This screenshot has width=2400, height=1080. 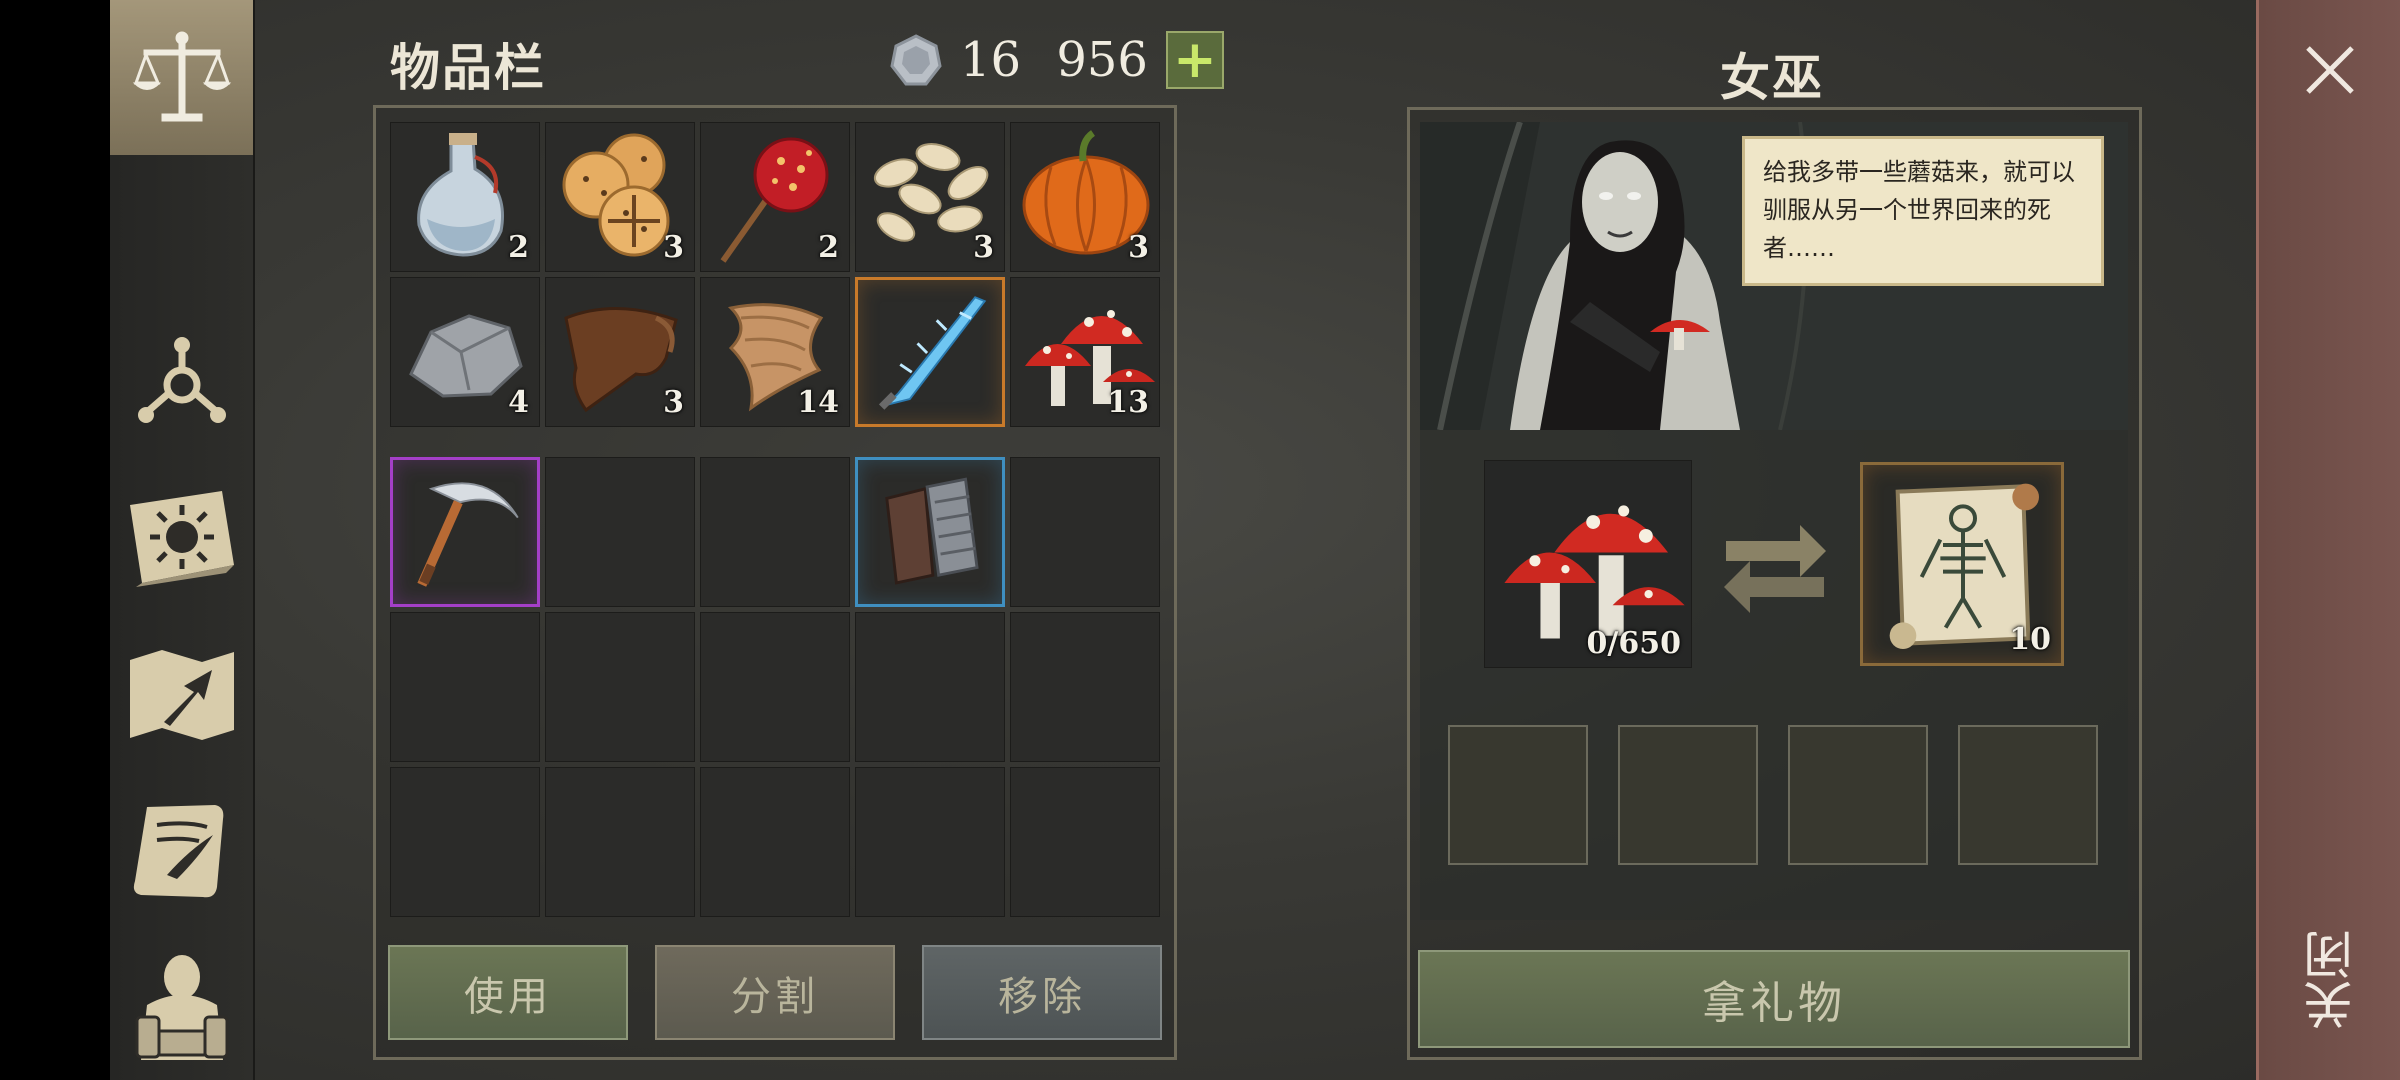 What do you see at coordinates (1588, 564) in the screenshot?
I see `trade-give-slot: 0/650` at bounding box center [1588, 564].